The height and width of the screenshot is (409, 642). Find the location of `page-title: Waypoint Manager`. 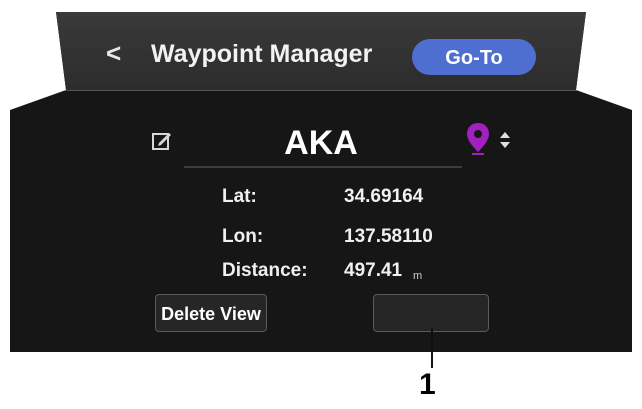

page-title: Waypoint Manager is located at coordinates (262, 54).